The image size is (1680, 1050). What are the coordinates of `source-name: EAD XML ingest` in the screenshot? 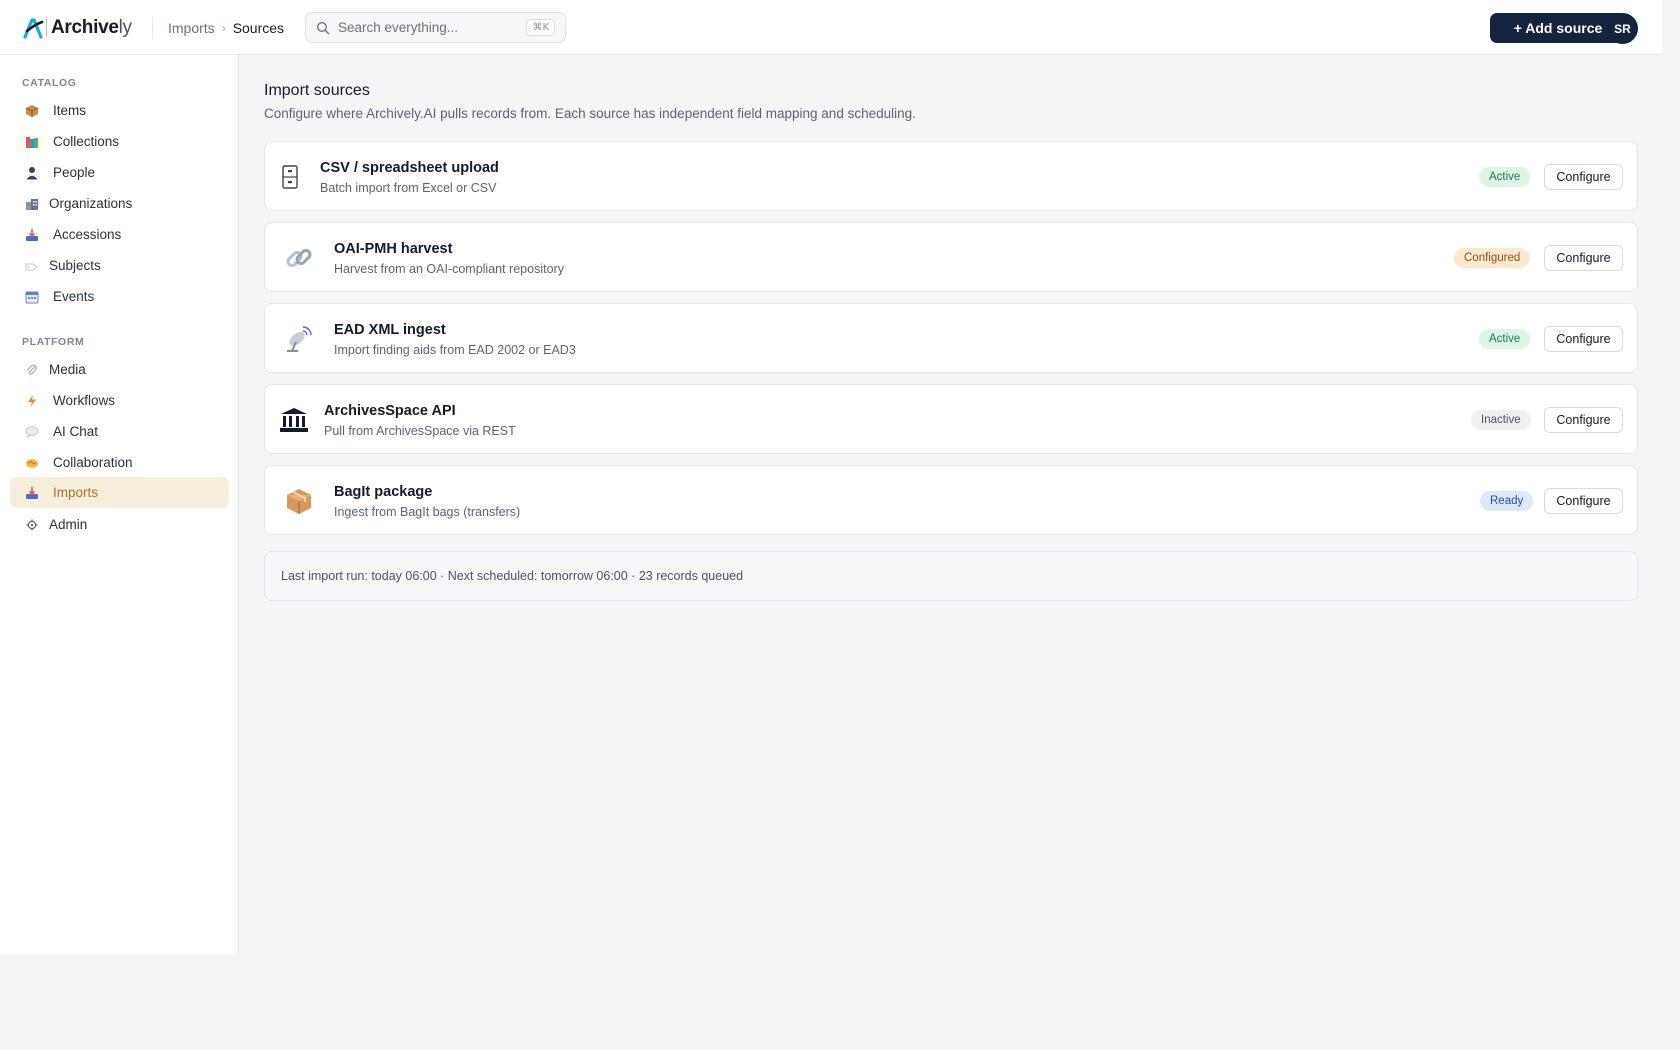 It's located at (390, 330).